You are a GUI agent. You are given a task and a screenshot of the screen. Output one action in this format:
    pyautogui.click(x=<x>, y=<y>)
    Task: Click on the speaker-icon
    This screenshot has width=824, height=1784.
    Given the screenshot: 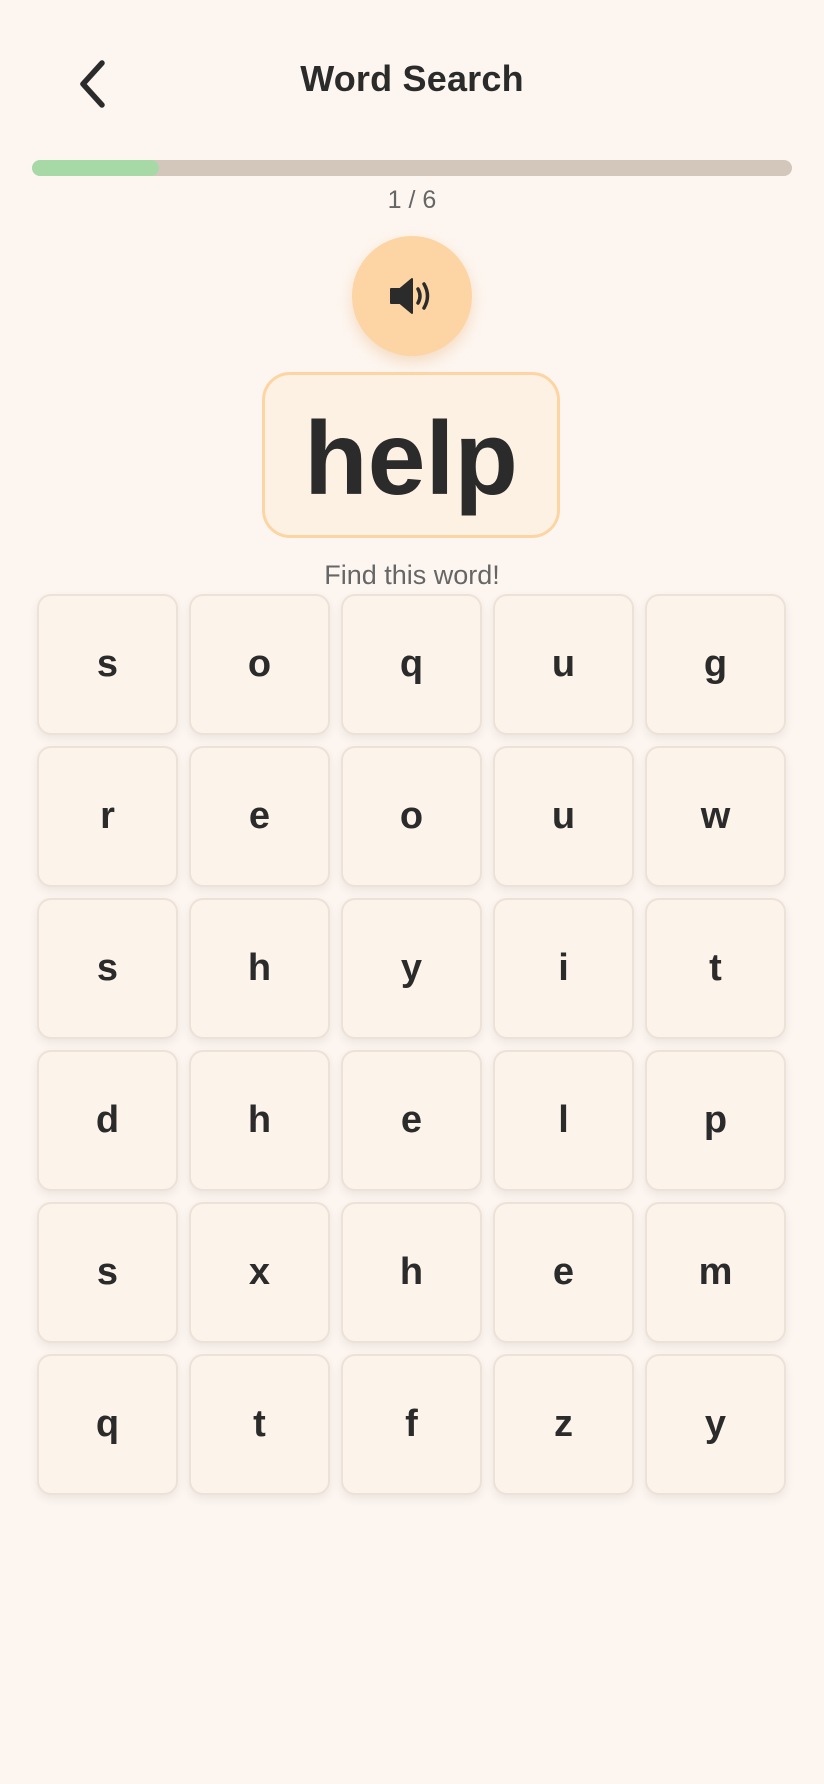 What is the action you would take?
    pyautogui.click(x=410, y=296)
    